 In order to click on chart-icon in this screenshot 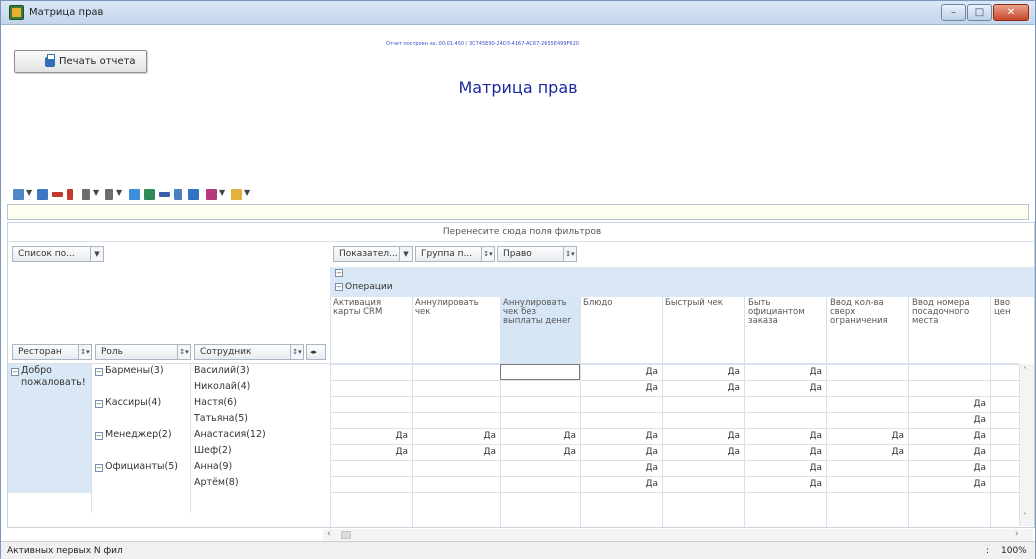, I will do `click(42, 194)`.